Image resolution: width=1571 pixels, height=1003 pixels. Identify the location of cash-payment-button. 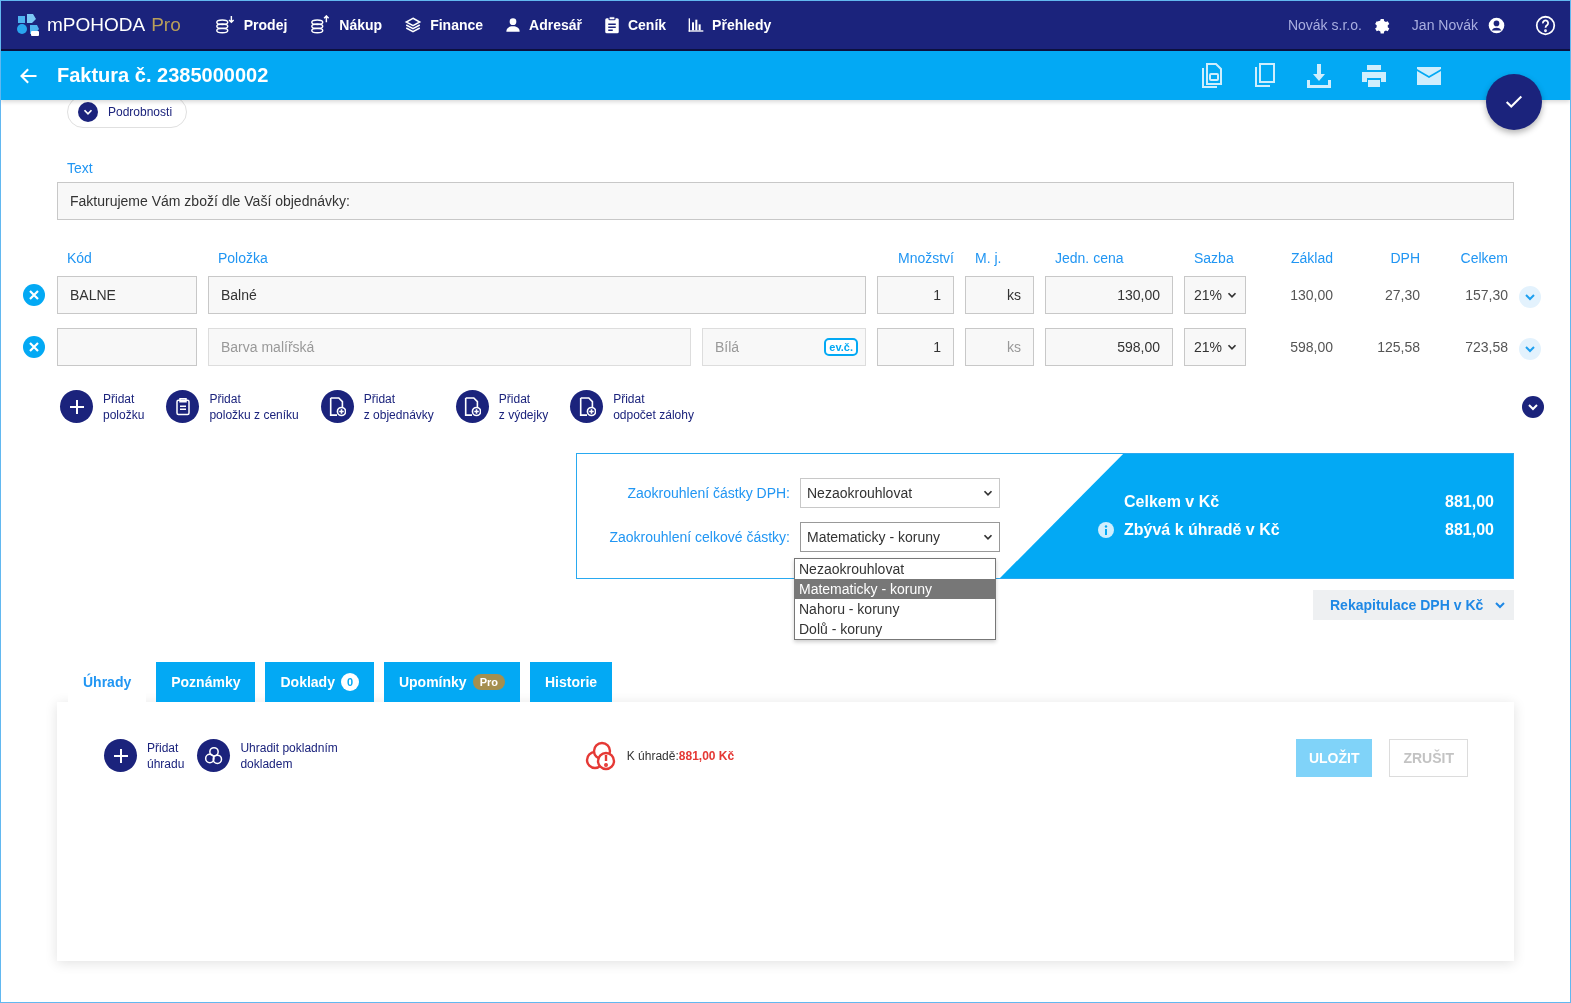
(214, 755).